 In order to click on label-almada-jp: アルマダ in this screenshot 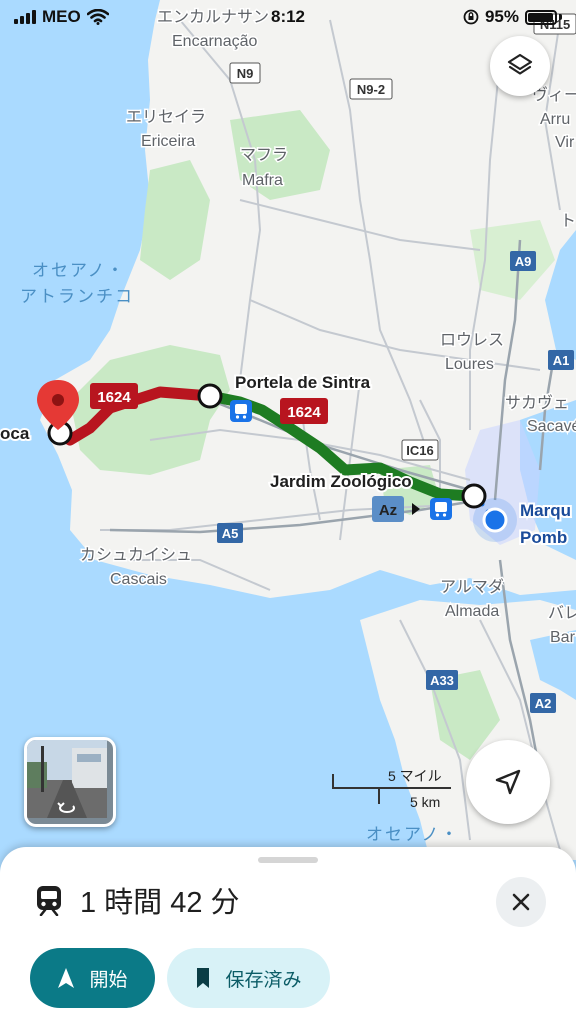, I will do `click(472, 587)`.